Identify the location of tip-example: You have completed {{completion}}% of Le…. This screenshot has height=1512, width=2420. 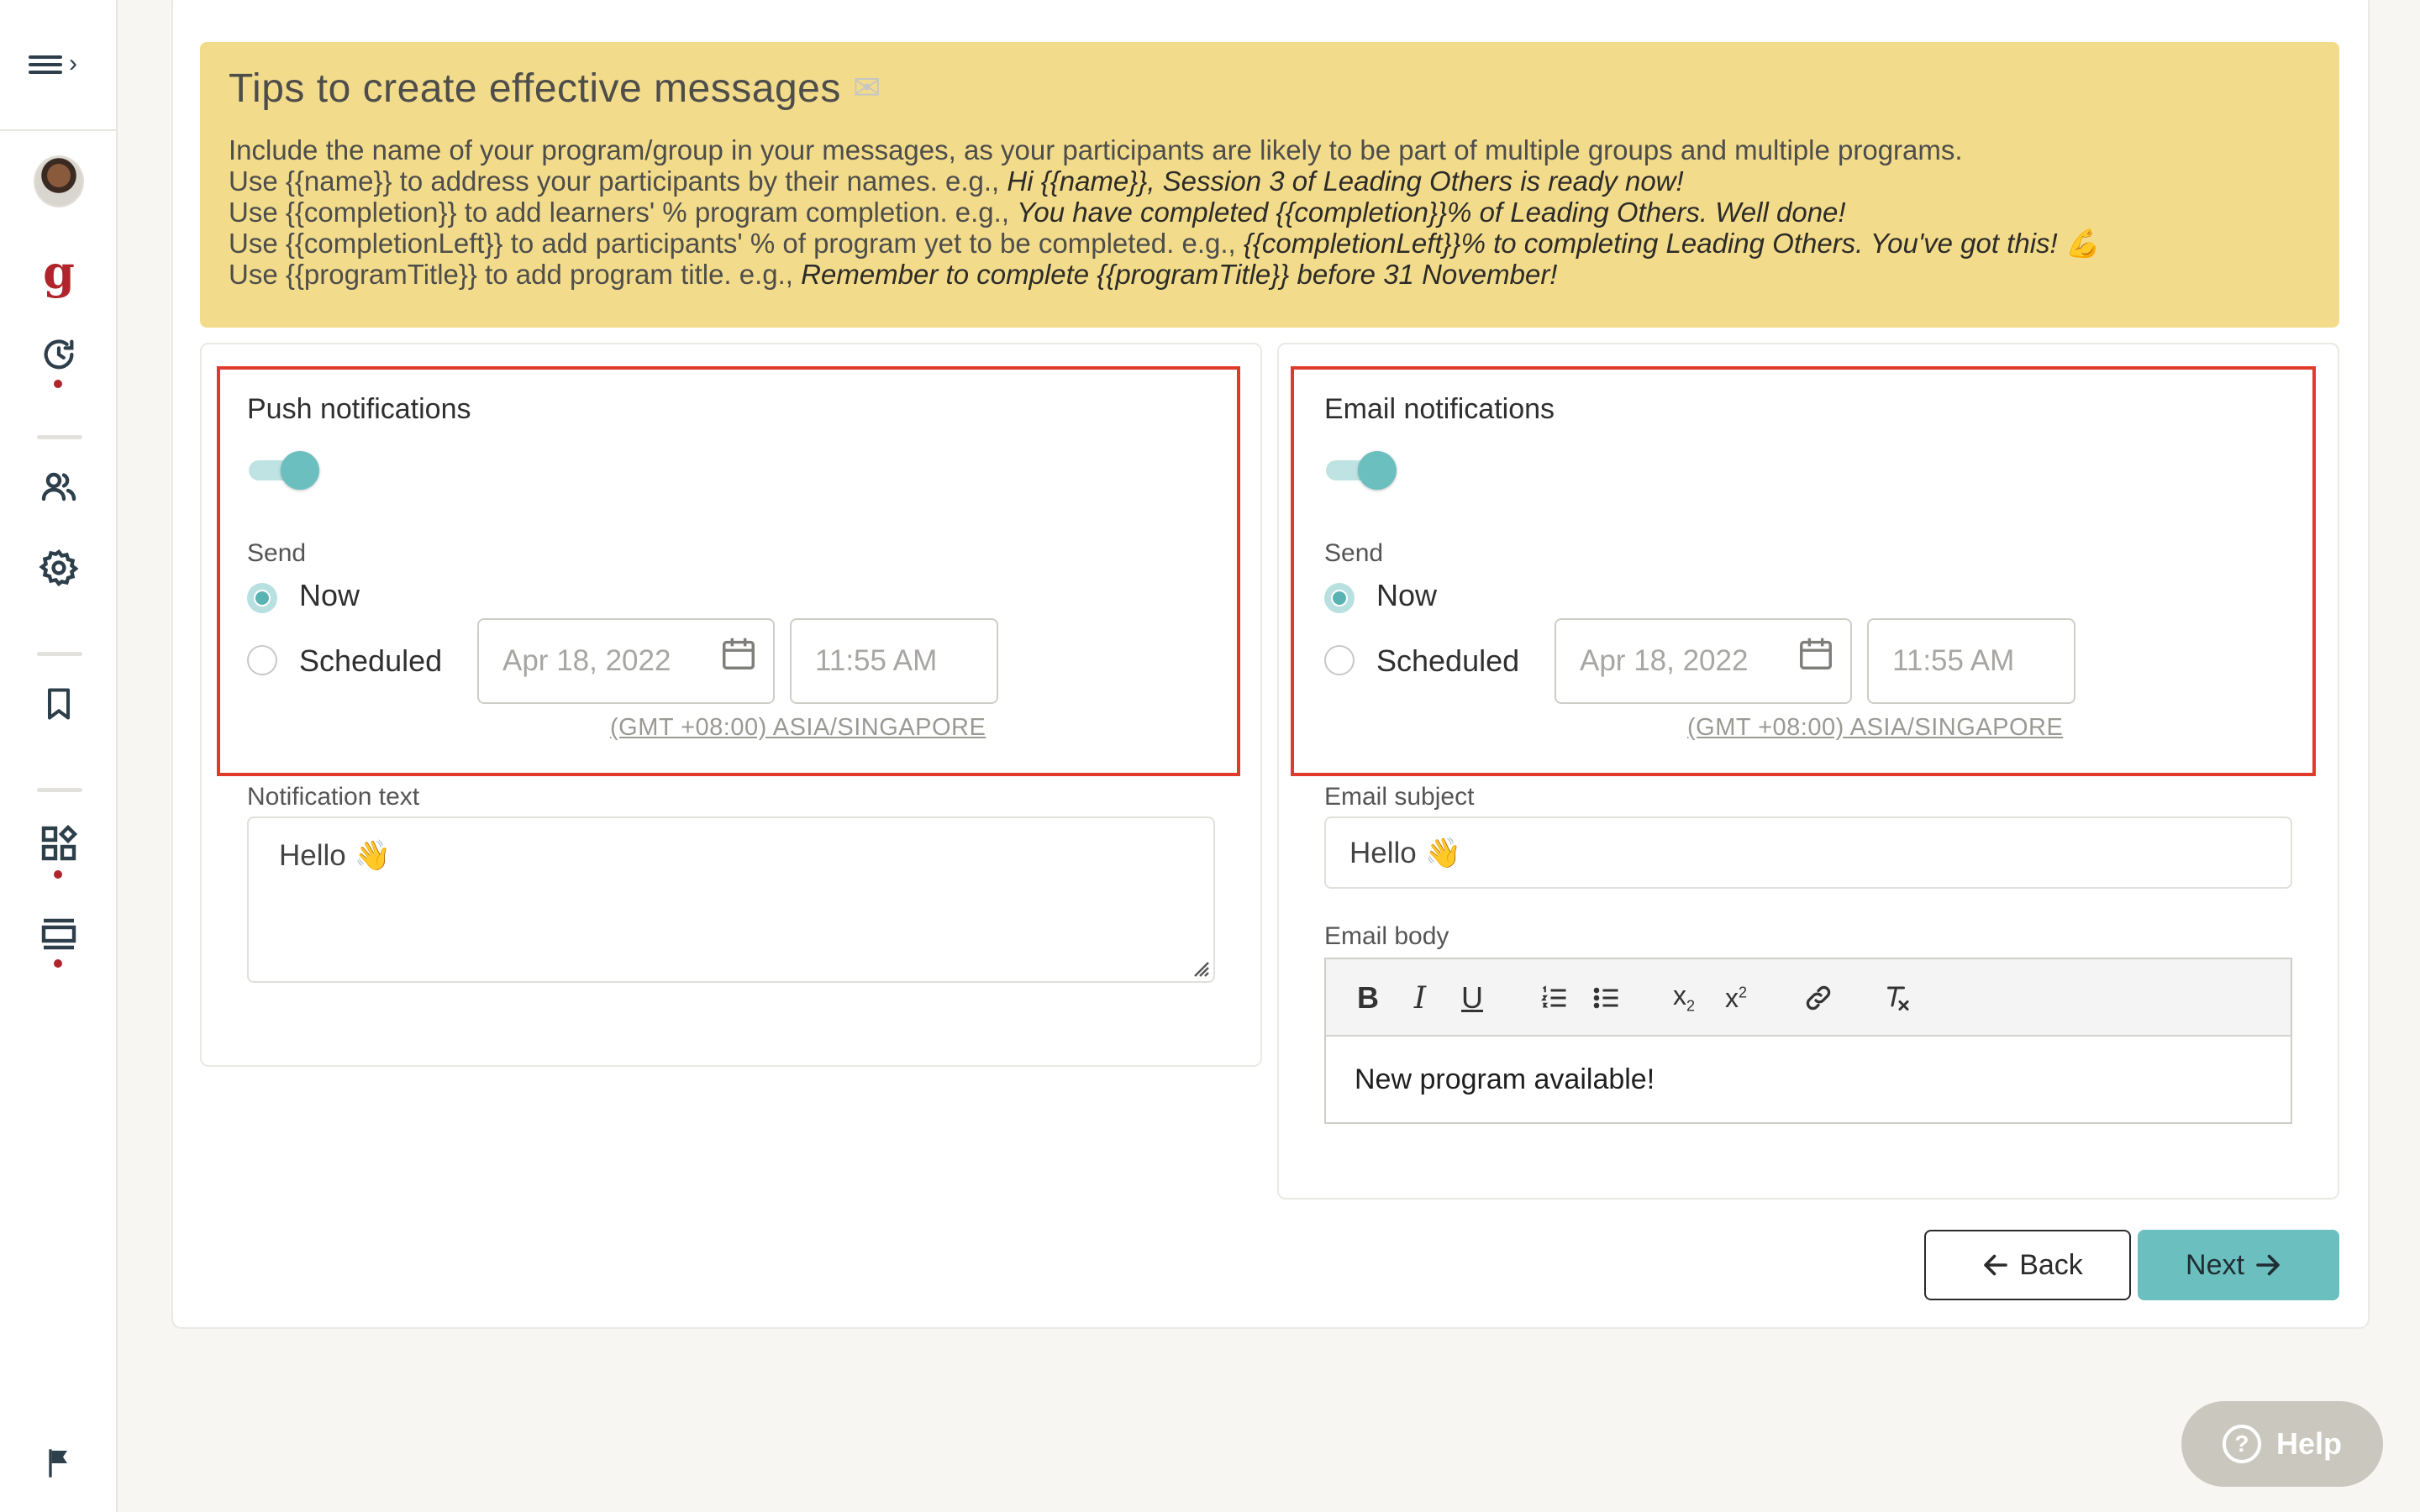
(1432, 212).